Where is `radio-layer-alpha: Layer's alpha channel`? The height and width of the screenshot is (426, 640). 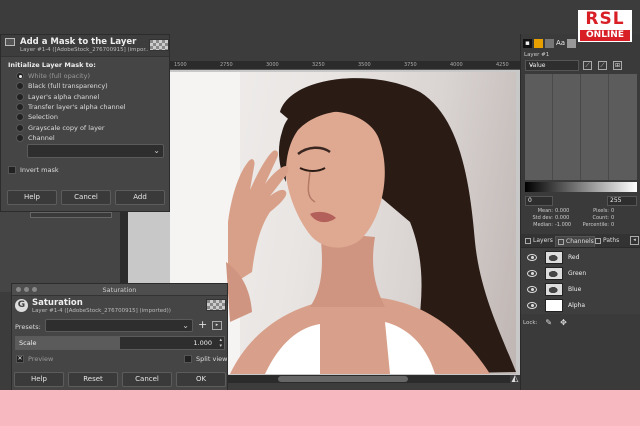 radio-layer-alpha: Layer's alpha channel is located at coordinates (57, 97).